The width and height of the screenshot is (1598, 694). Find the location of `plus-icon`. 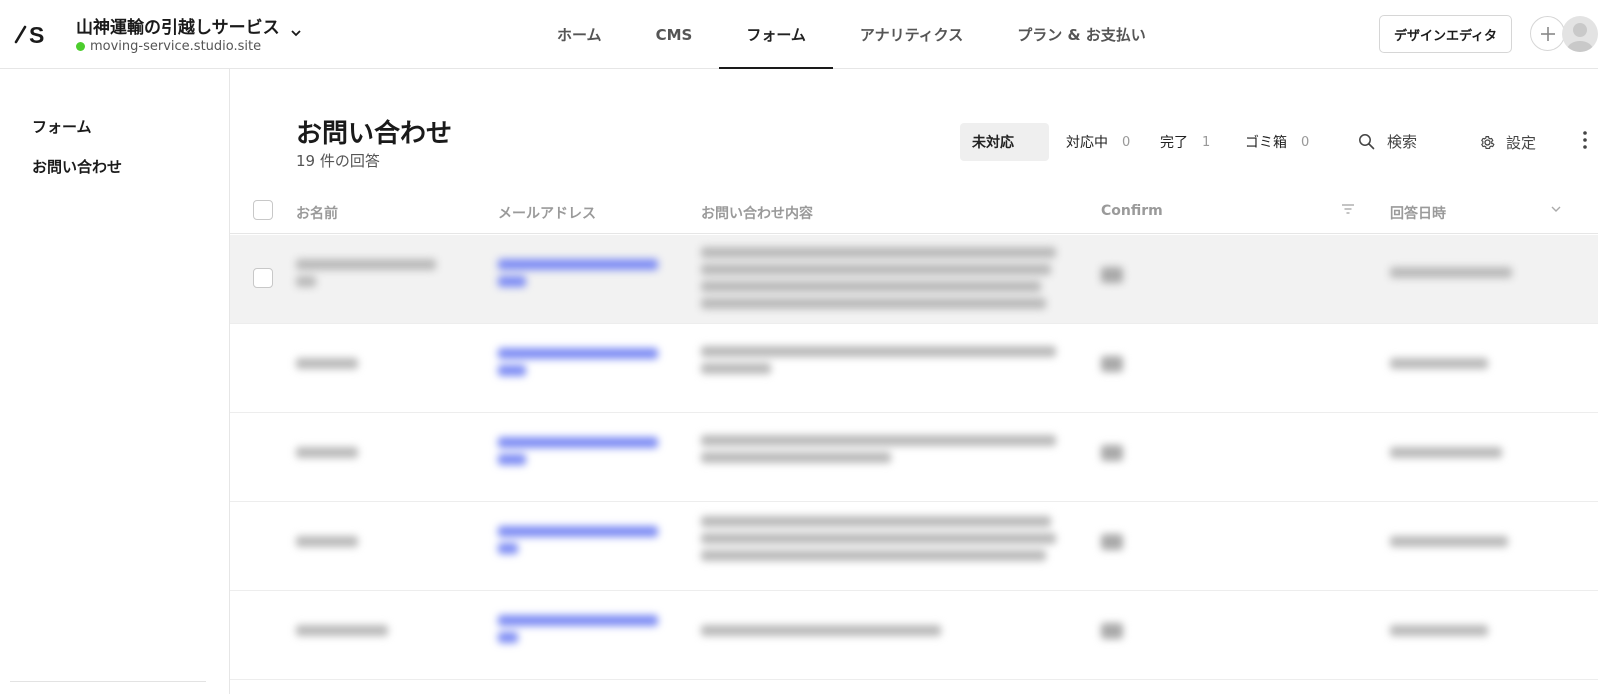

plus-icon is located at coordinates (1547, 33).